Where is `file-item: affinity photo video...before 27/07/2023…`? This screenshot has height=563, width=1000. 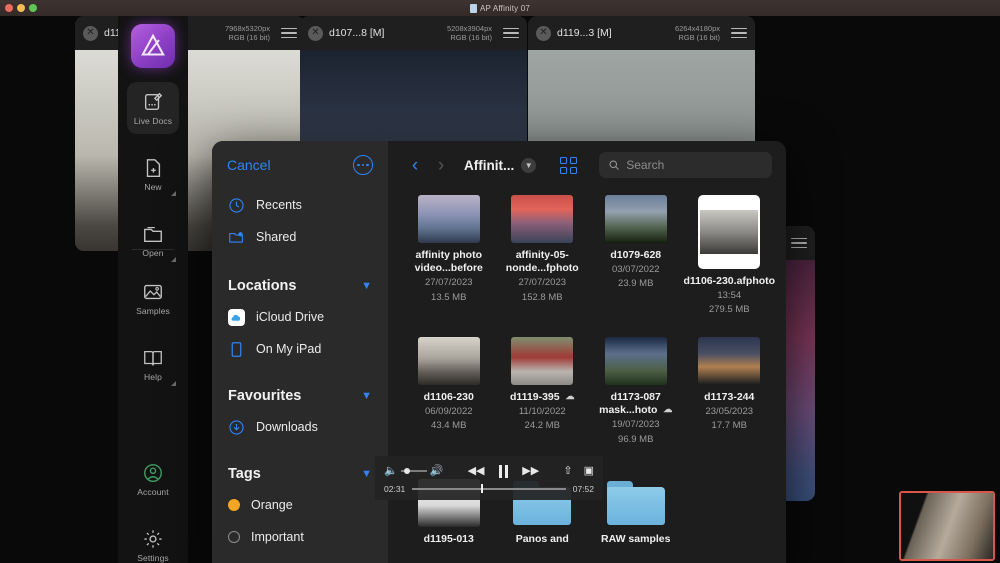 file-item: affinity photo video...before 27/07/2023… is located at coordinates (449, 260).